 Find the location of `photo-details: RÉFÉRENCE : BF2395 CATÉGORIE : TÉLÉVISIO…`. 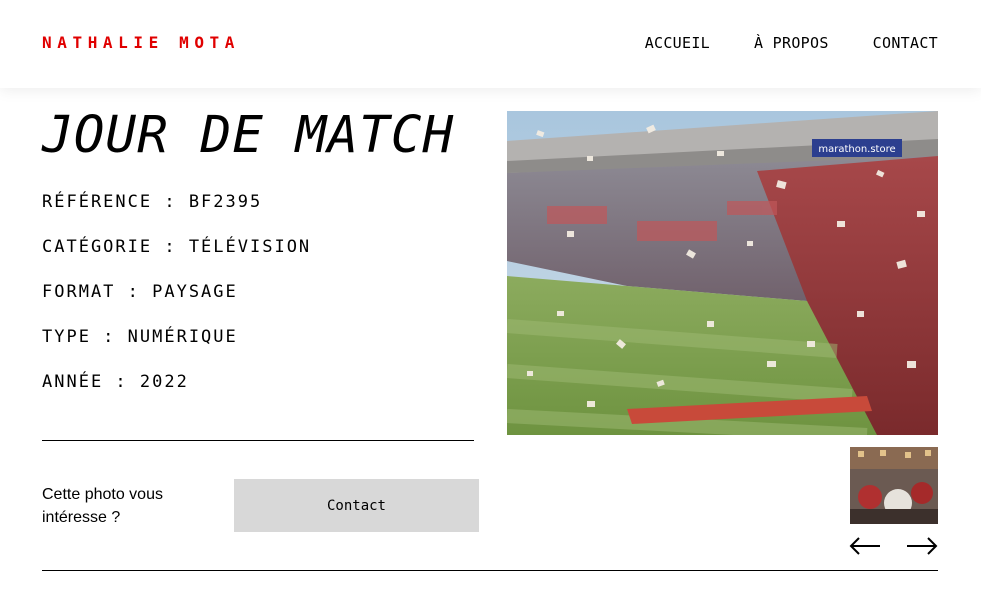

photo-details: RÉFÉRENCE : BF2395 CATÉGORIE : TÉLÉVISIO… is located at coordinates (176, 304).